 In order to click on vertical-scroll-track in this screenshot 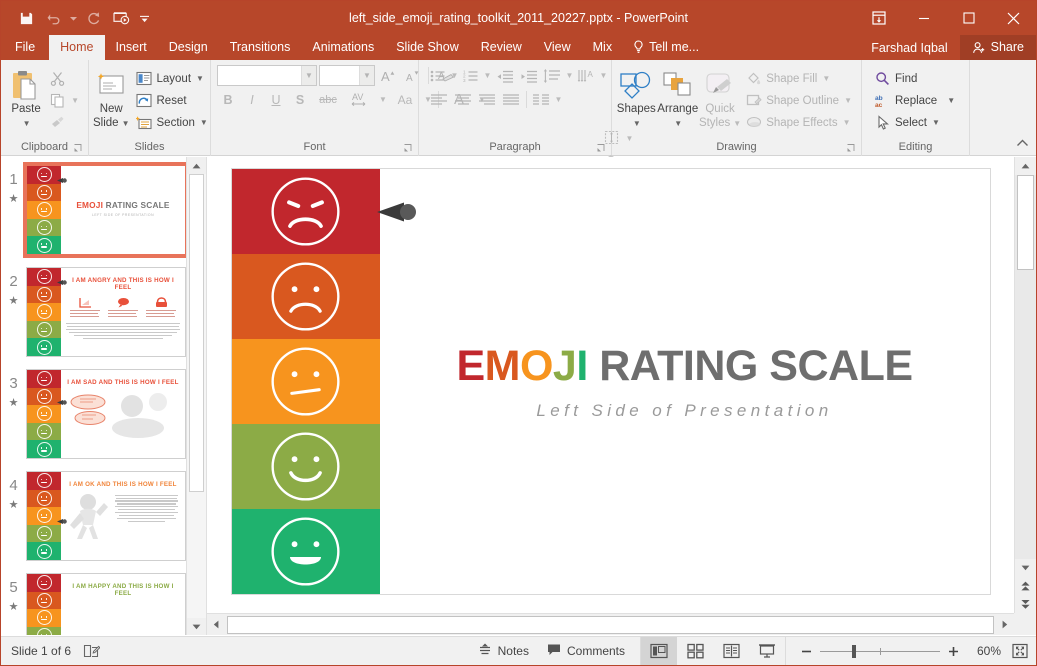, I will do `click(1025, 367)`.